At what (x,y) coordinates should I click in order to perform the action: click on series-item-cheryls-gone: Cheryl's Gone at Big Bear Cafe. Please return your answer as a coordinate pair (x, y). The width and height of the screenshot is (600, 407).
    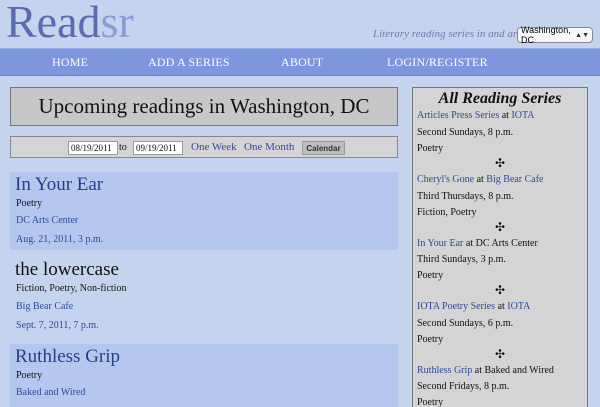
    Looking at the image, I should click on (480, 179).